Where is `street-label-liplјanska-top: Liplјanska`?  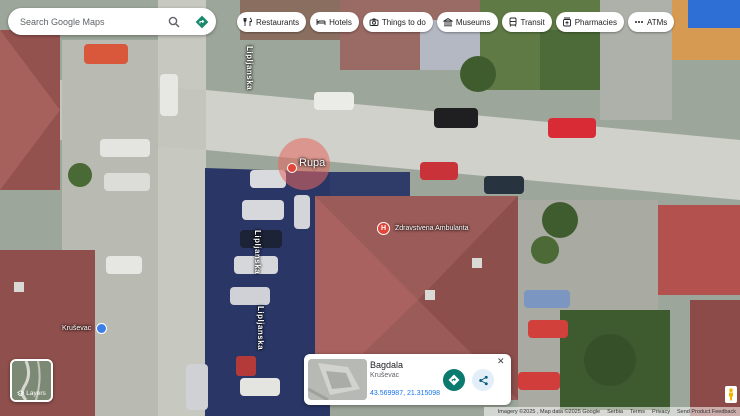 street-label-liplјanska-top: Liplјanska is located at coordinates (249, 68).